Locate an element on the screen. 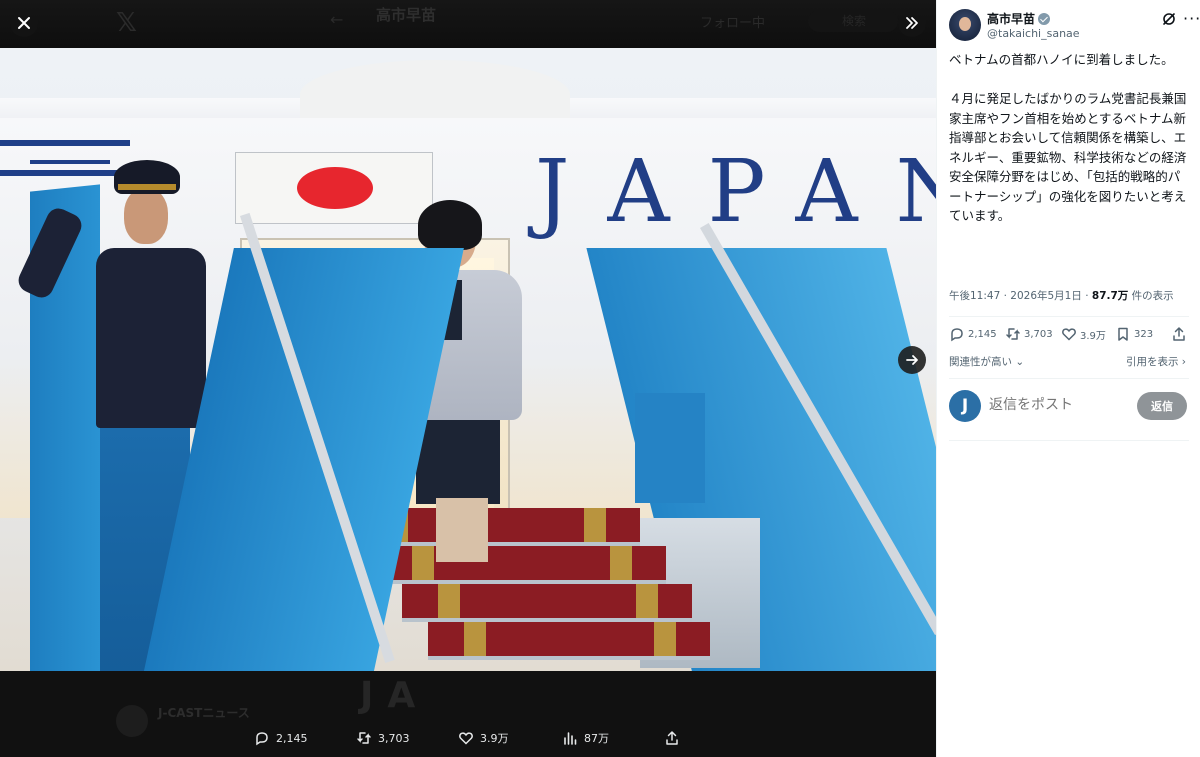  post-metadata: 午後11:47 · 2026年5月1日 · 87.7万 件の表示 is located at coordinates (1061, 296).